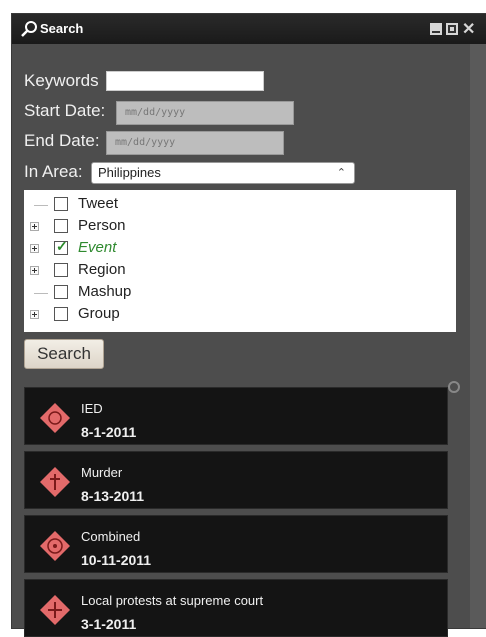 This screenshot has height=637, width=486. Describe the element at coordinates (65, 110) in the screenshot. I see `start-date-label: Start Date:` at that location.